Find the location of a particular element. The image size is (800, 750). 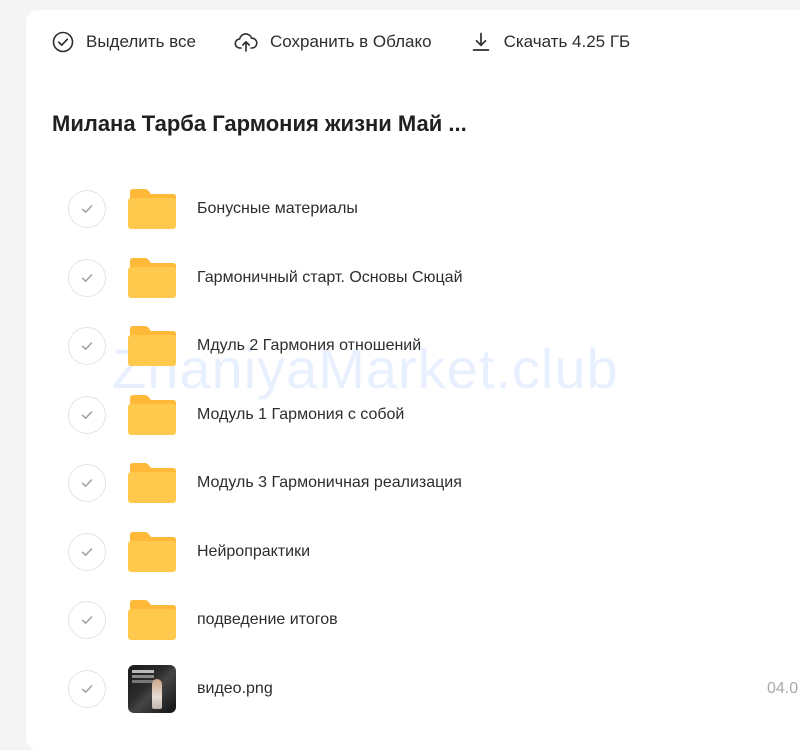

select-all-button: Выделить все is located at coordinates (124, 42).